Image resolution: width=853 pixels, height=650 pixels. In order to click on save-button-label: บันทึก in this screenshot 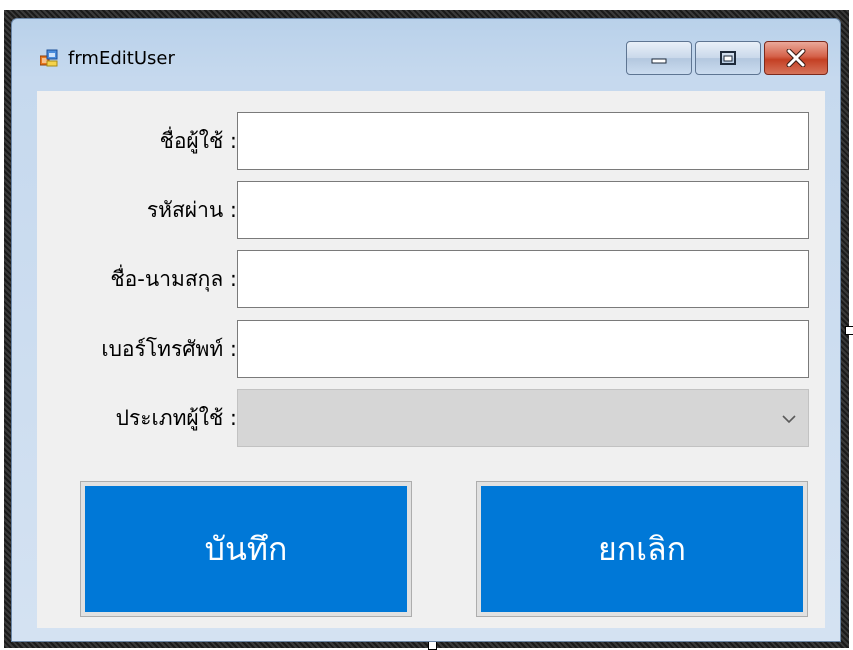, I will do `click(246, 549)`.